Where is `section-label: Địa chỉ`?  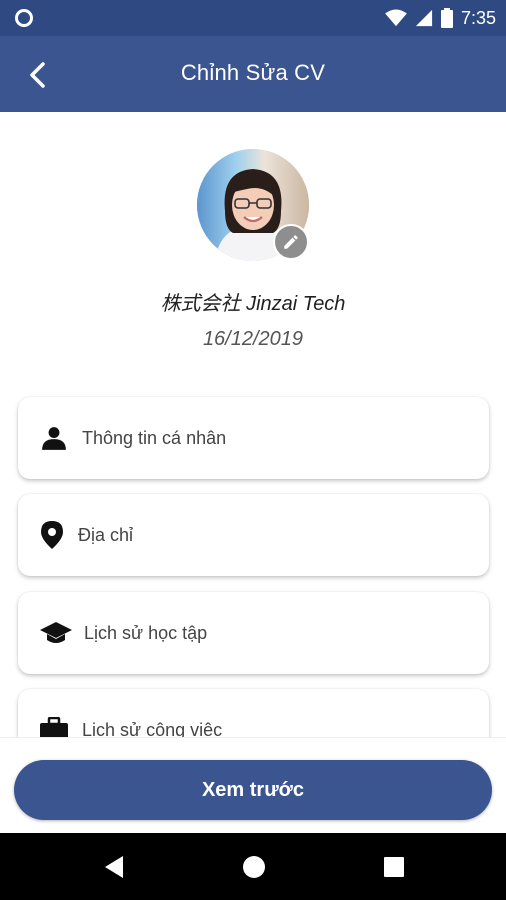 section-label: Địa chỉ is located at coordinates (106, 534).